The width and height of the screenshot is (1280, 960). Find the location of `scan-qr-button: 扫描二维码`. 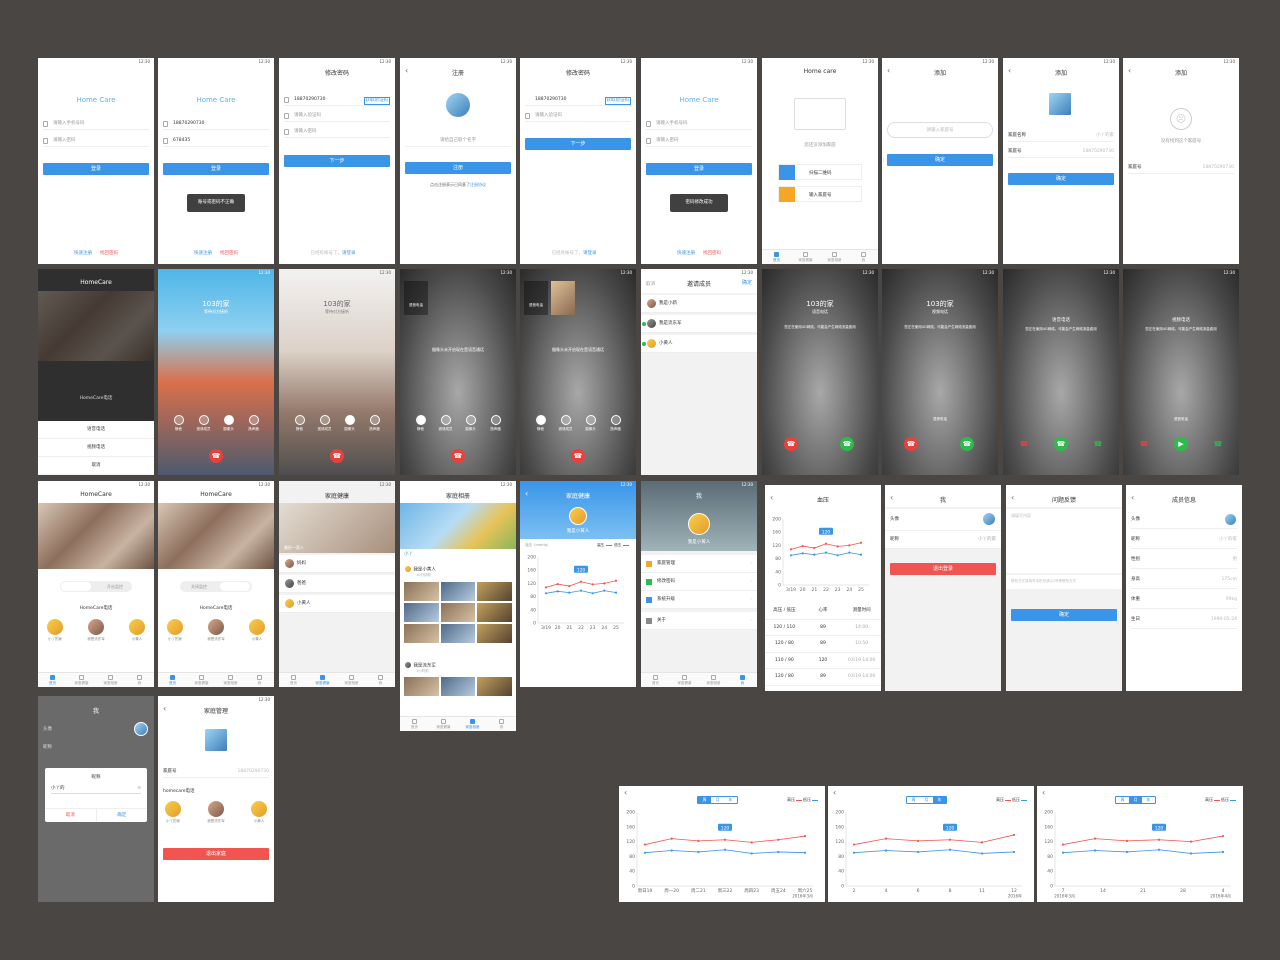

scan-qr-button: 扫描二维码 is located at coordinates (820, 172).